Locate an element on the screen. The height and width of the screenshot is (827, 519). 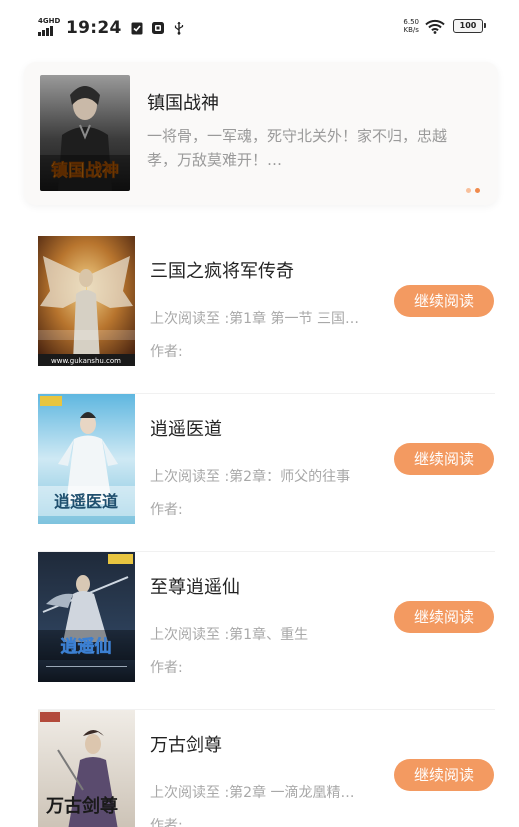
book-cover-art: 万古剑尊 is located at coordinates (86, 768).